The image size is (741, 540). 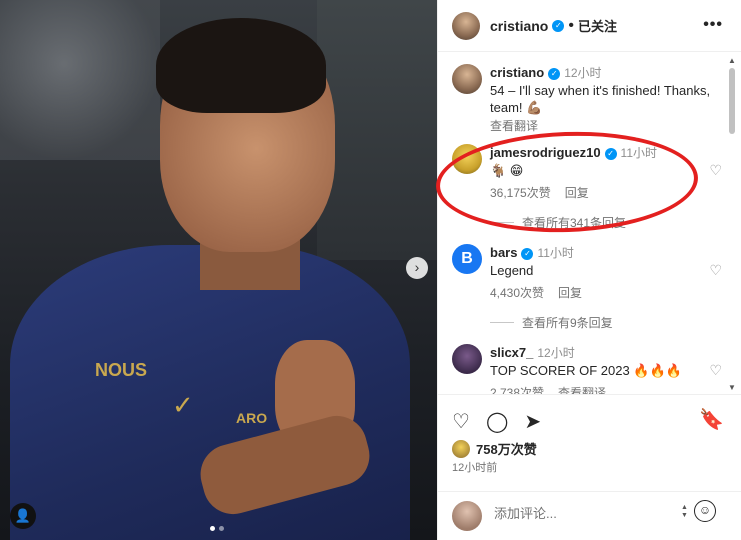 What do you see at coordinates (121, 370) in the screenshot?
I see `shirt-logo-text: NOUS` at bounding box center [121, 370].